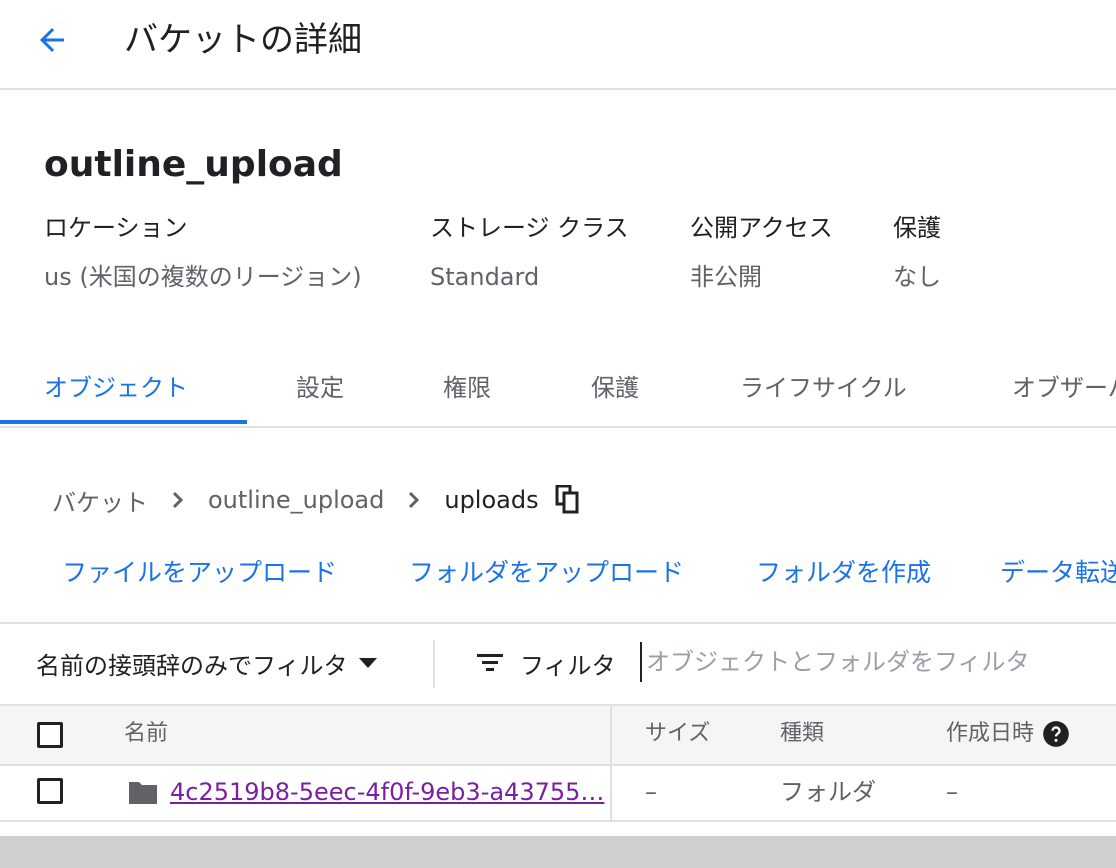  I want to click on location-value: us (米国の複数のリージョン), so click(203, 277).